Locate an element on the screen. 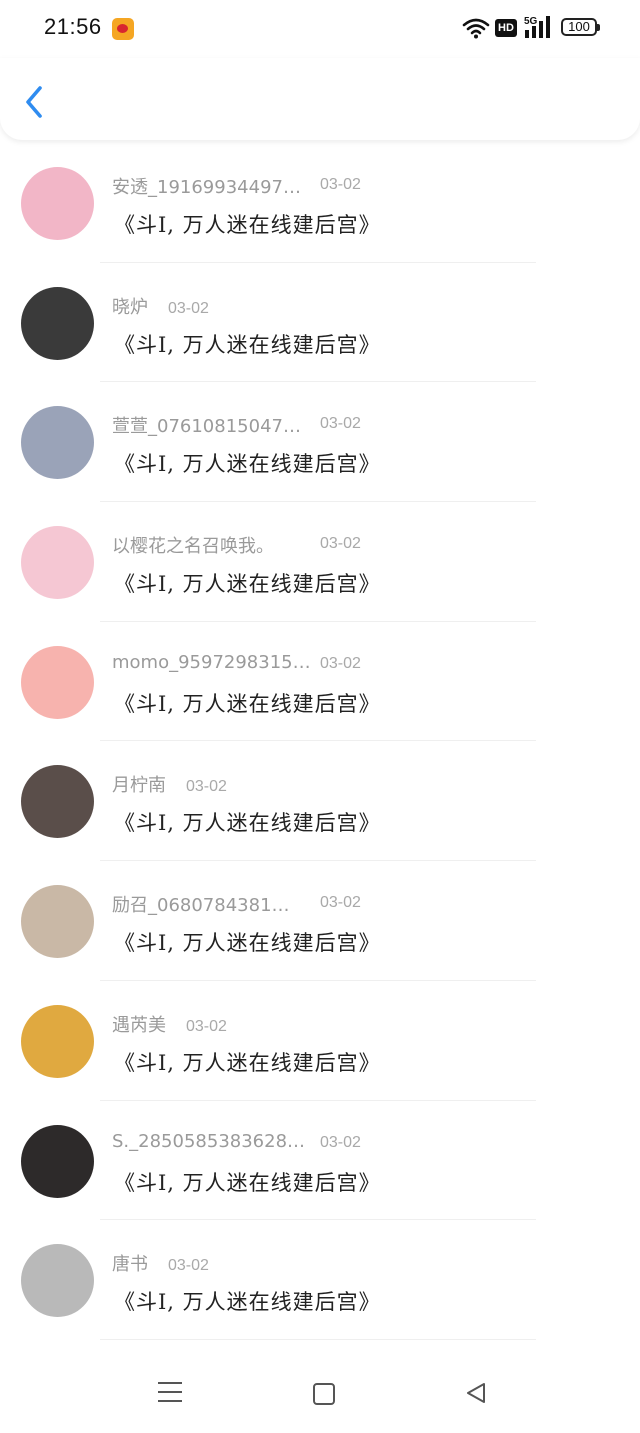 This screenshot has width=640, height=1433. wifi-icon is located at coordinates (476, 28).